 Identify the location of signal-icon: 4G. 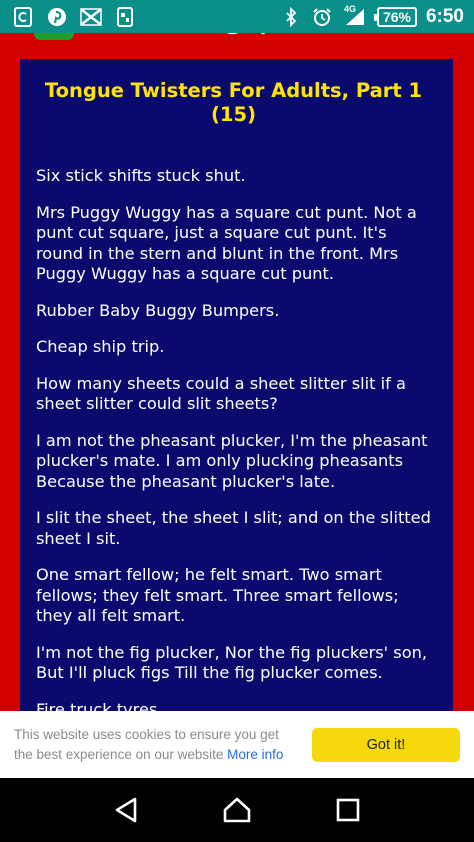
(355, 15).